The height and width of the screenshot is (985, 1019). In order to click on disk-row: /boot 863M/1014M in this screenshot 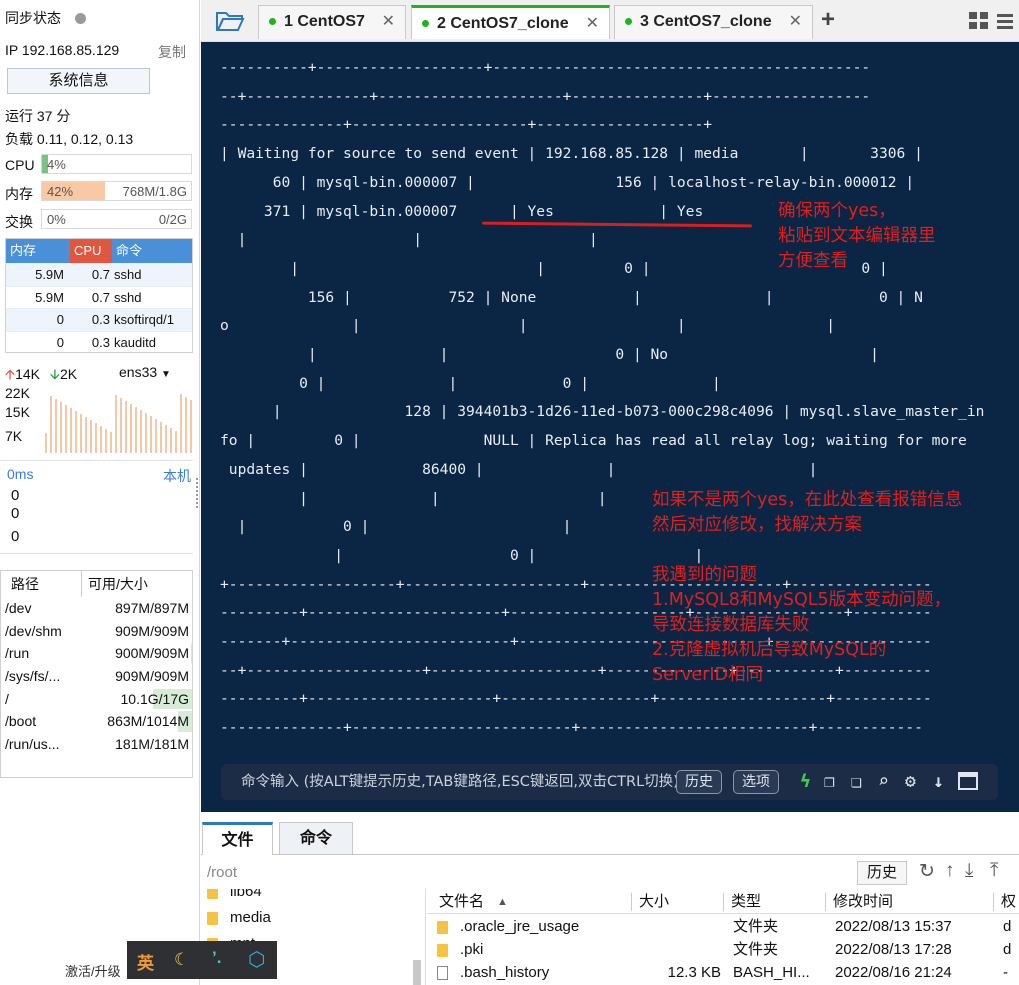, I will do `click(96, 721)`.